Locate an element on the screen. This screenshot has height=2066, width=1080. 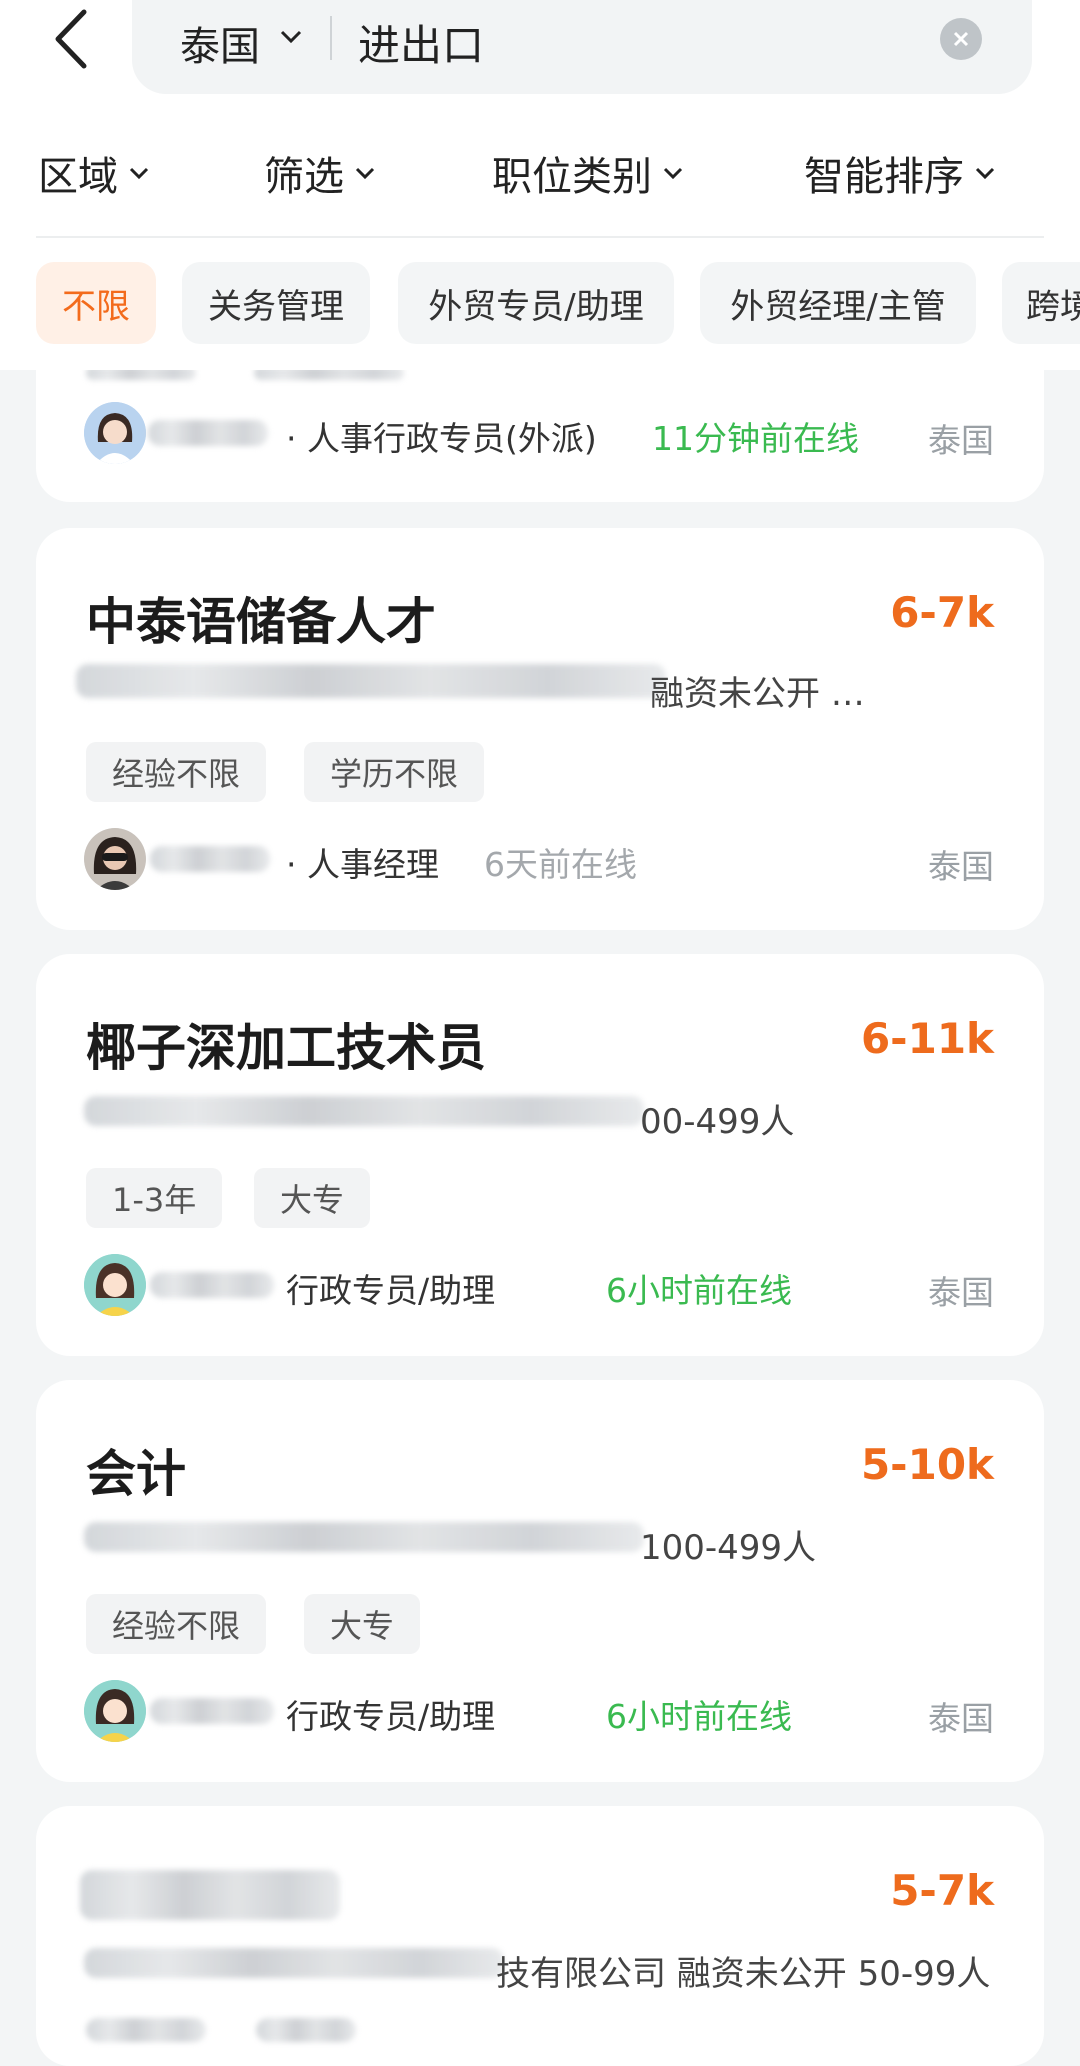
search-input: 进出口 is located at coordinates (421, 42).